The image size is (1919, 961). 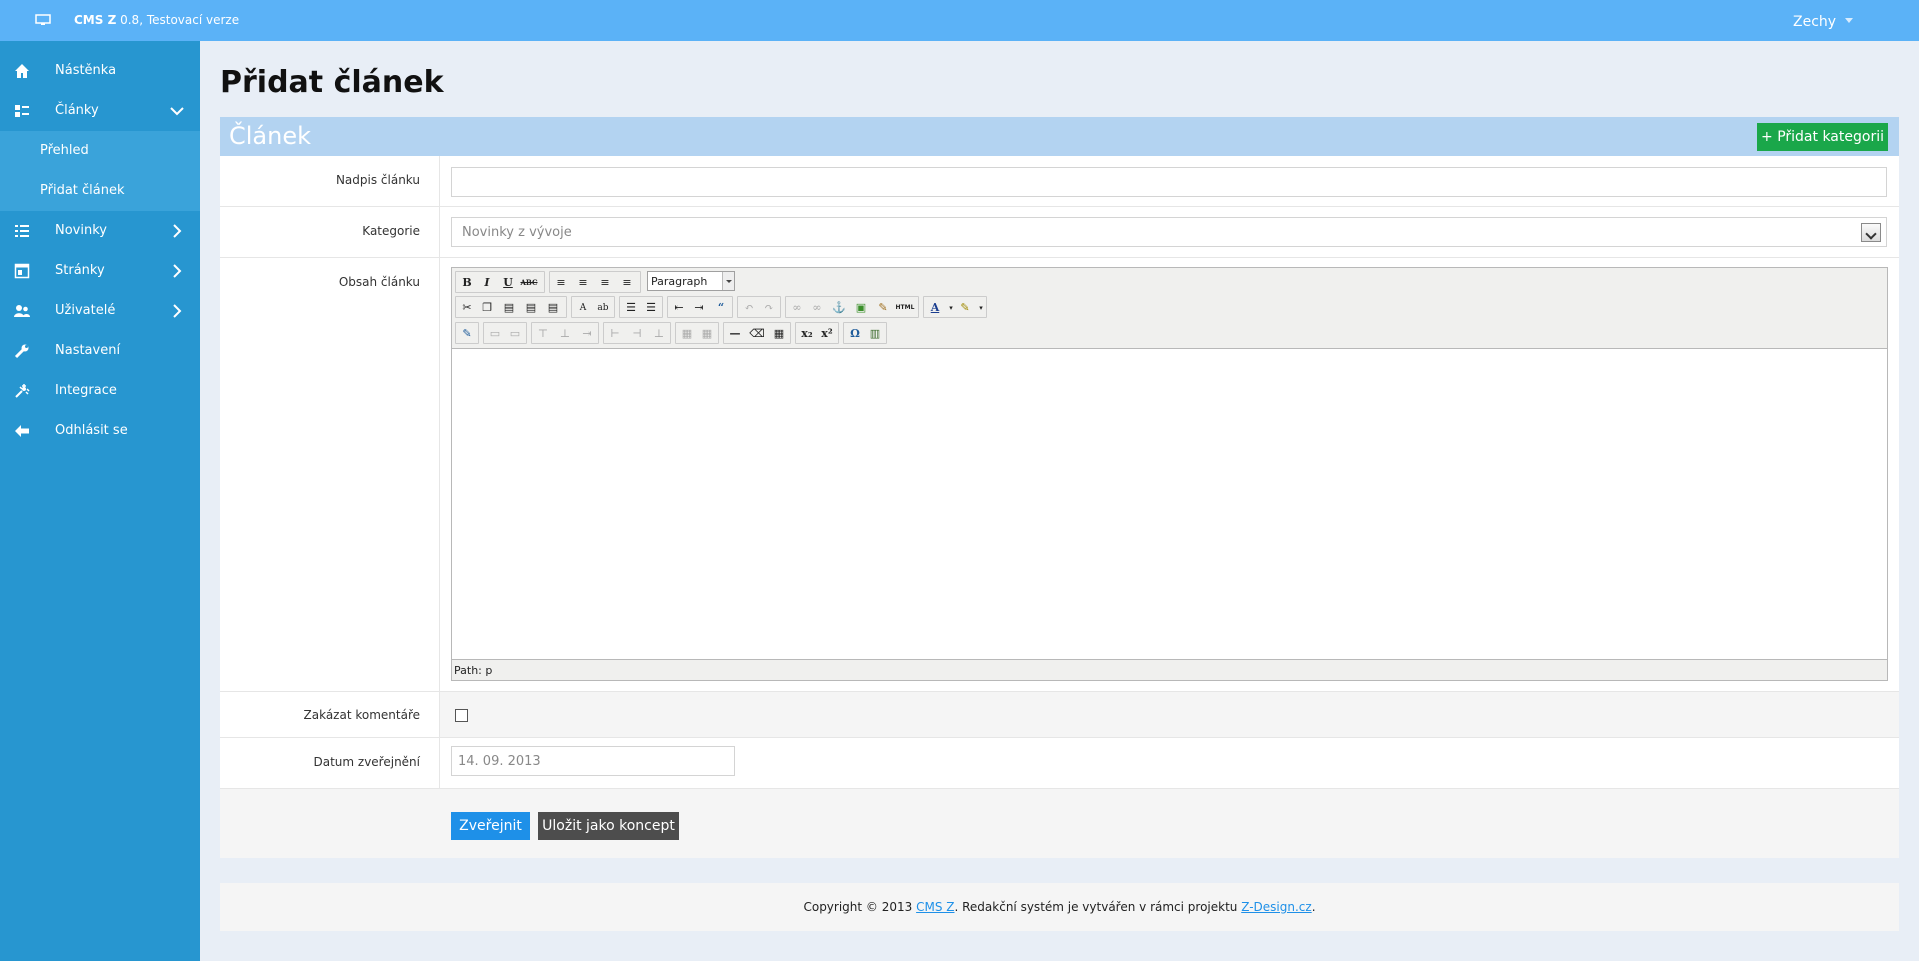 I want to click on link-icon: ∞, so click(x=797, y=308).